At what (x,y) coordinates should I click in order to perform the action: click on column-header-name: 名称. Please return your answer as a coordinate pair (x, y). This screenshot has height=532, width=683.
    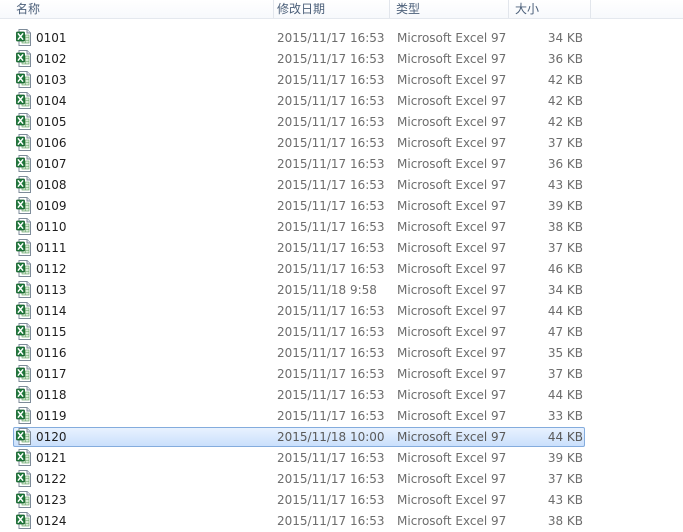
    Looking at the image, I should click on (143, 9).